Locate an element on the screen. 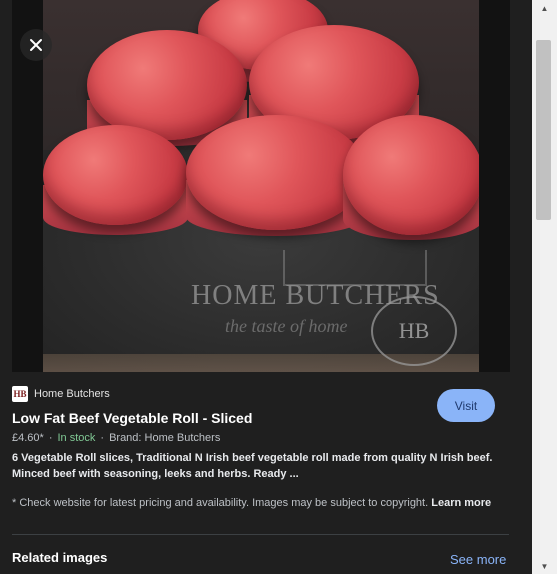  see-more-link: See more is located at coordinates (478, 559).